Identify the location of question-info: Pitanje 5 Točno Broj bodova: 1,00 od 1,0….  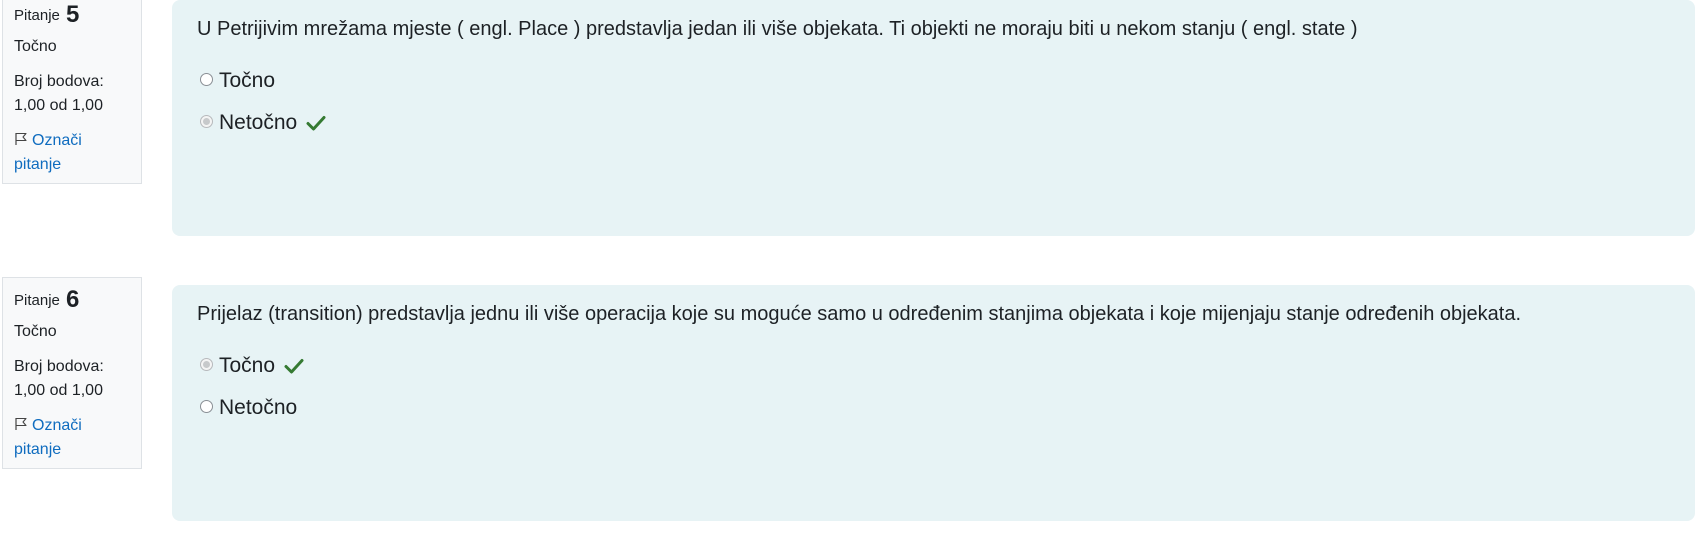
(72, 92).